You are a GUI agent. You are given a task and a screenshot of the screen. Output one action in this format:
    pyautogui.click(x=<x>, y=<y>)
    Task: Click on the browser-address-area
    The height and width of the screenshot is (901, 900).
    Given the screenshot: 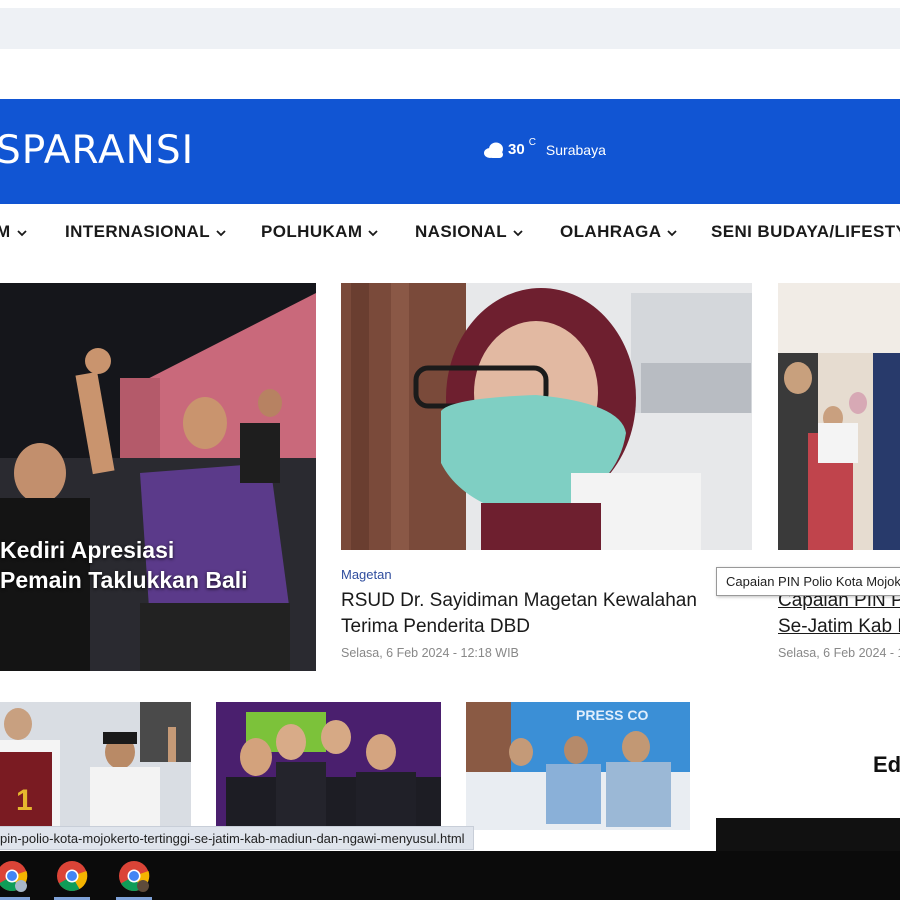 What is the action you would take?
    pyautogui.click(x=450, y=28)
    